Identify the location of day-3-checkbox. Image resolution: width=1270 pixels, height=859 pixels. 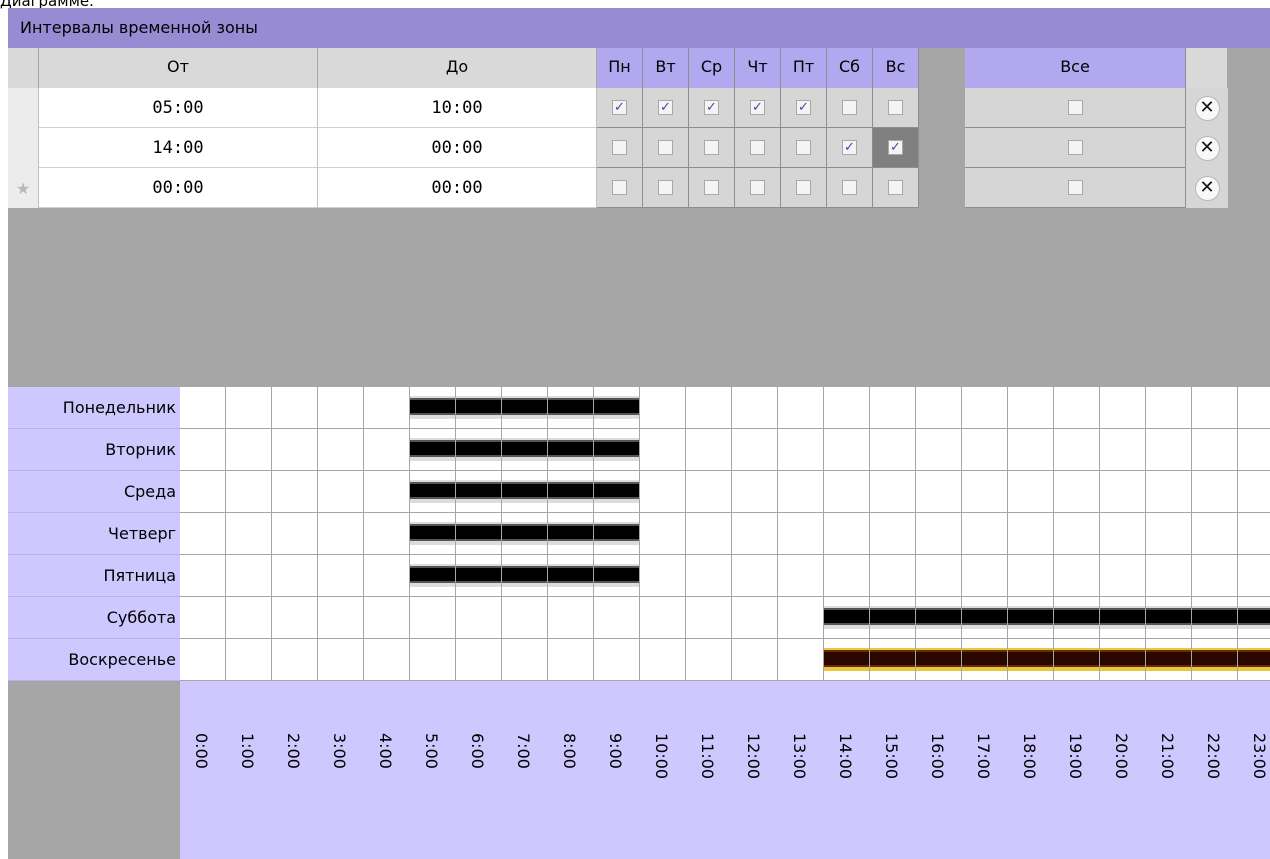
(757, 147).